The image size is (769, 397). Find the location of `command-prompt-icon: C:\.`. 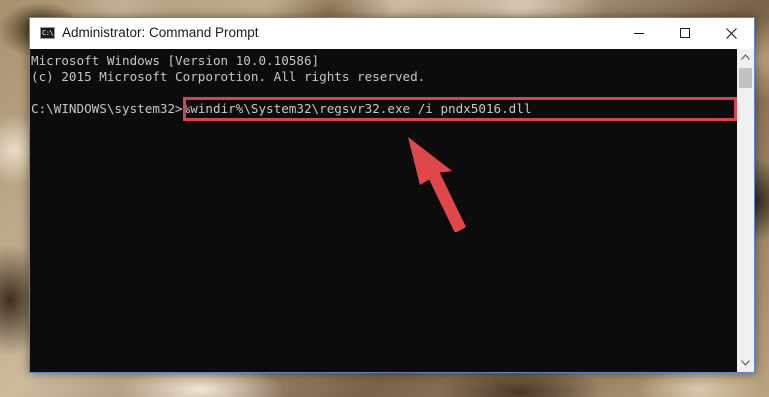

command-prompt-icon: C:\. is located at coordinates (48, 33).